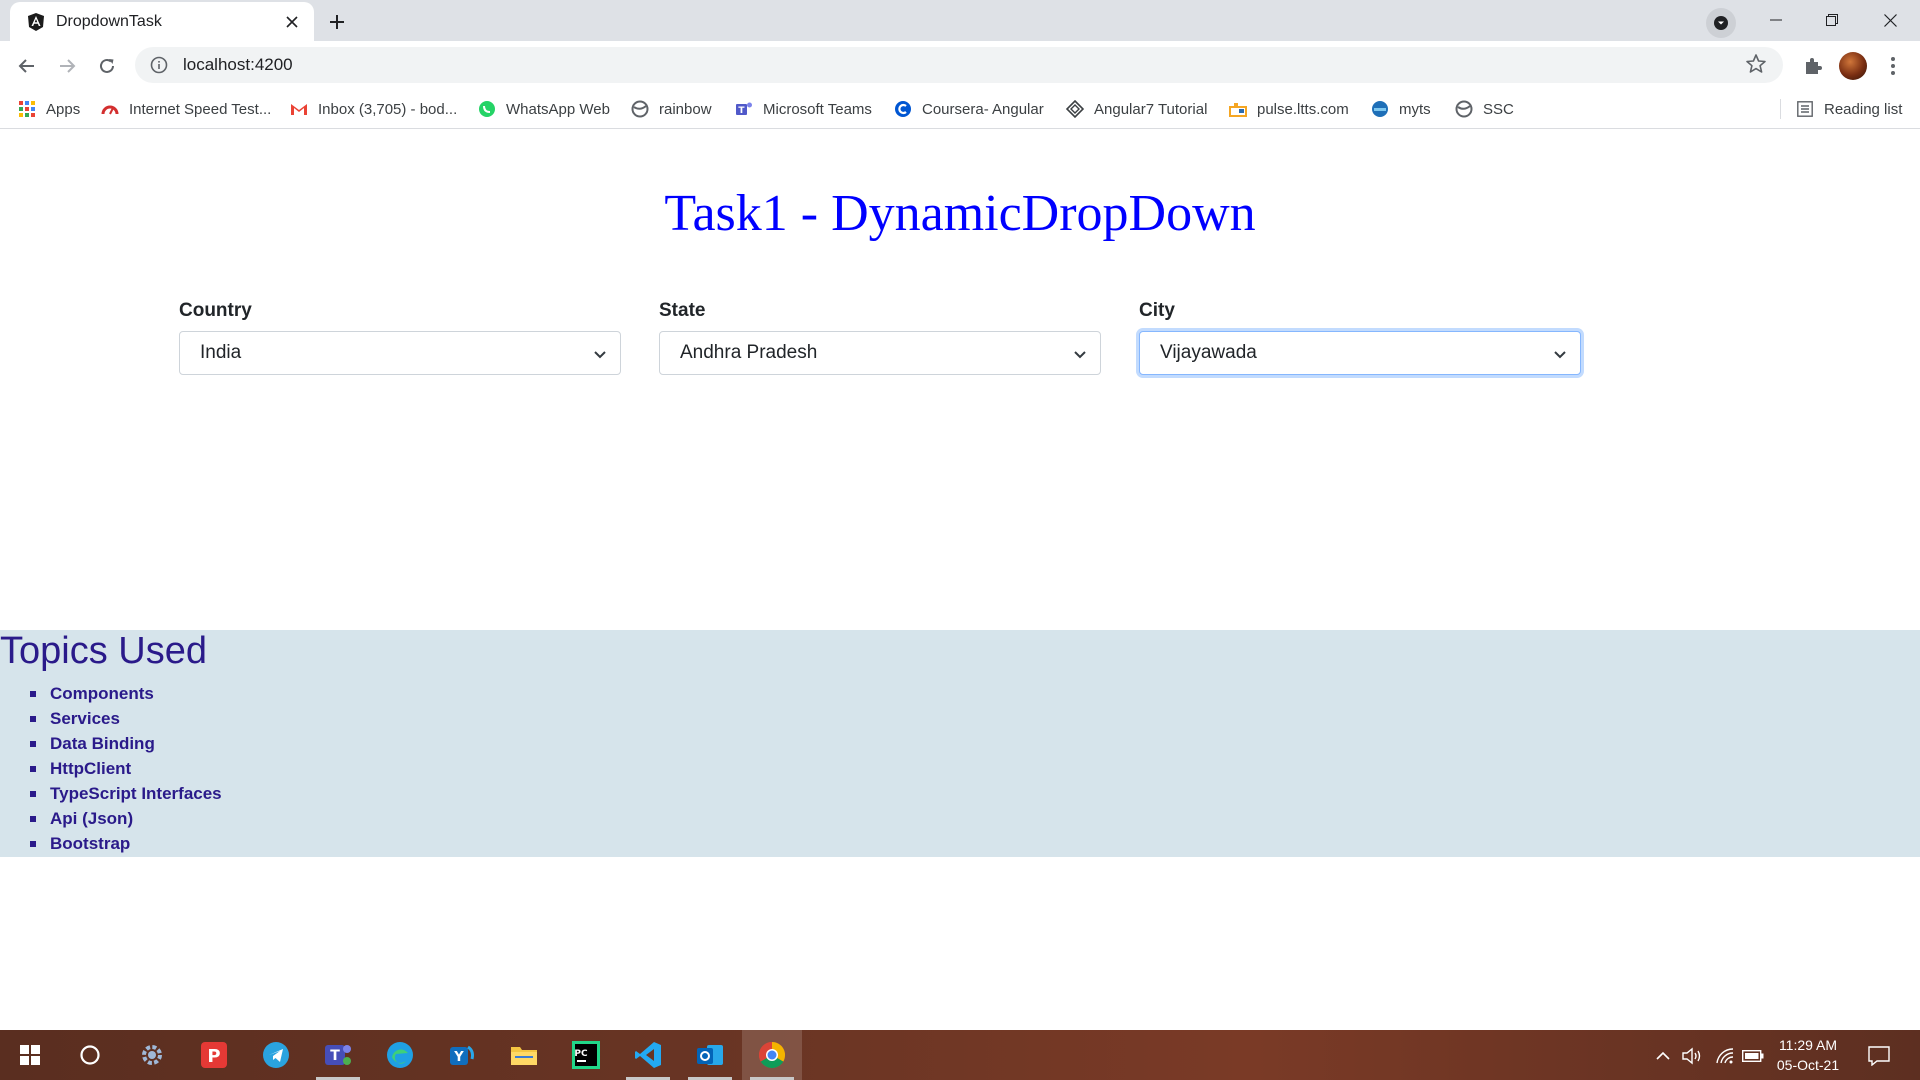 The height and width of the screenshot is (1080, 1920). I want to click on wifi-icon, so click(1725, 1056).